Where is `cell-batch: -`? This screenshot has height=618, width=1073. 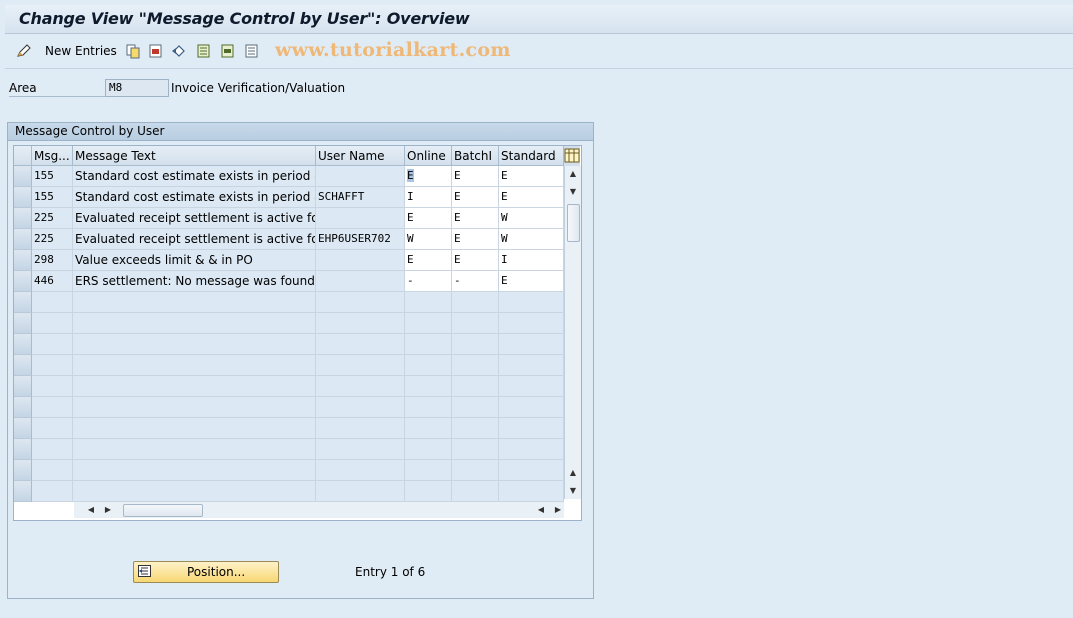 cell-batch: - is located at coordinates (475, 281).